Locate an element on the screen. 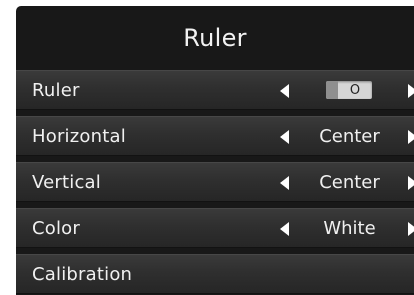  menu-row-label: Ruler is located at coordinates (56, 90).